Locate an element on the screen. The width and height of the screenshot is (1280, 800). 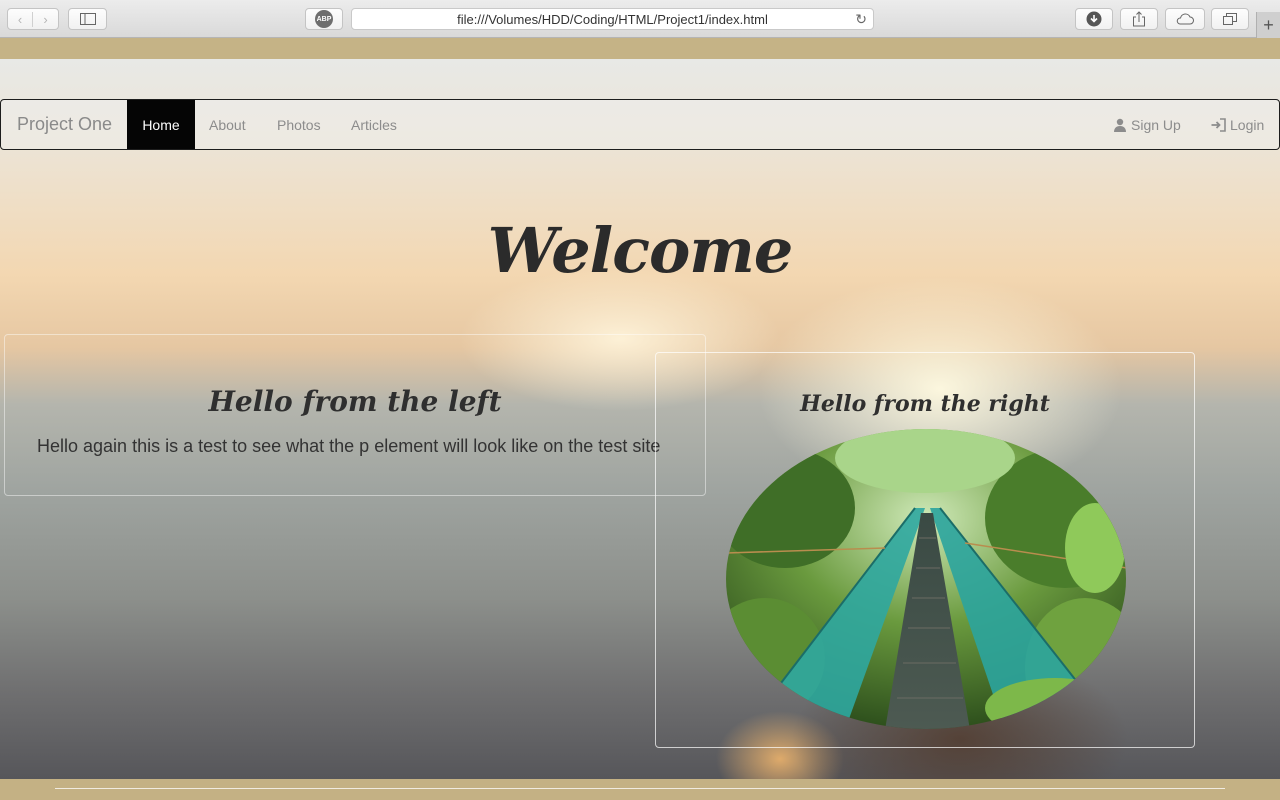
footer-strip is located at coordinates (640, 789).